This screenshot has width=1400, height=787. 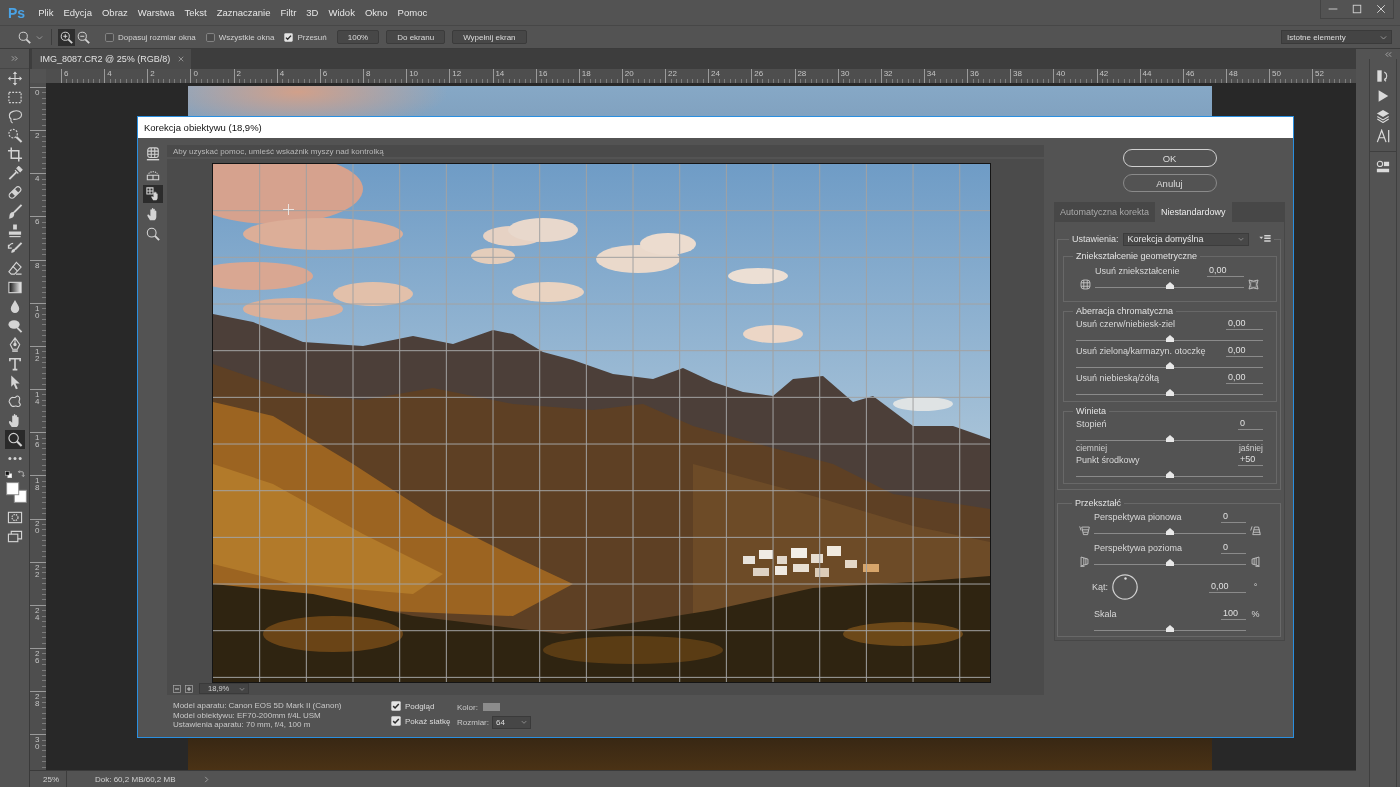 I want to click on menu-item: Plik, so click(x=46, y=12).